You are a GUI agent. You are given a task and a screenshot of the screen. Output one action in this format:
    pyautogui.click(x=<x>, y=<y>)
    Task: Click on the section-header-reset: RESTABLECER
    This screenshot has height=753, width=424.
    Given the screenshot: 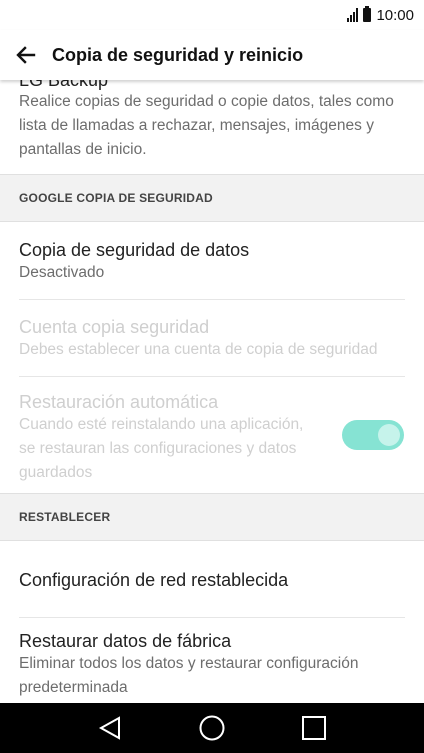 What is the action you would take?
    pyautogui.click(x=212, y=517)
    